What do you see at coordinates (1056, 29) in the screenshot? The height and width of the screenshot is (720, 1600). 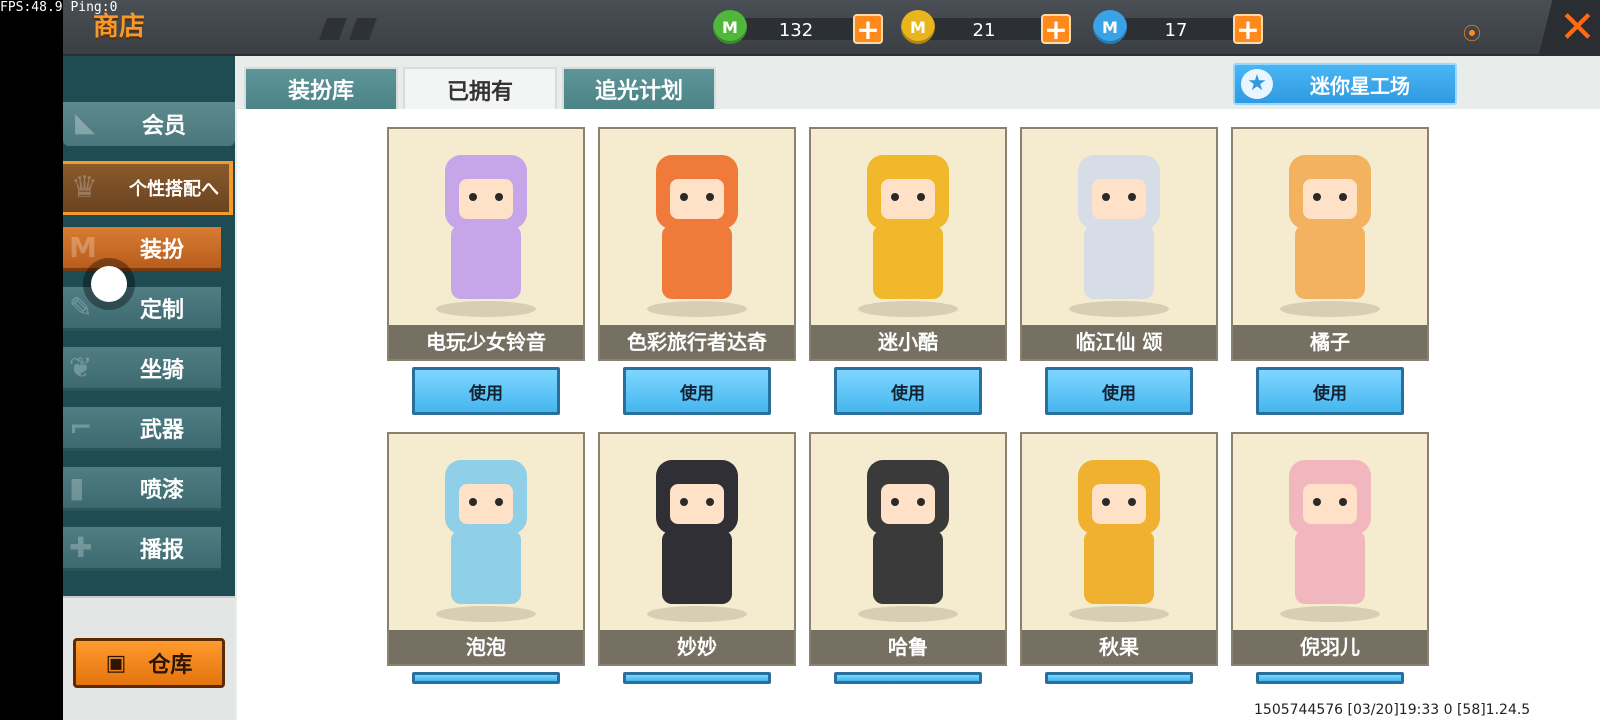 I see `add-gold-button: +` at bounding box center [1056, 29].